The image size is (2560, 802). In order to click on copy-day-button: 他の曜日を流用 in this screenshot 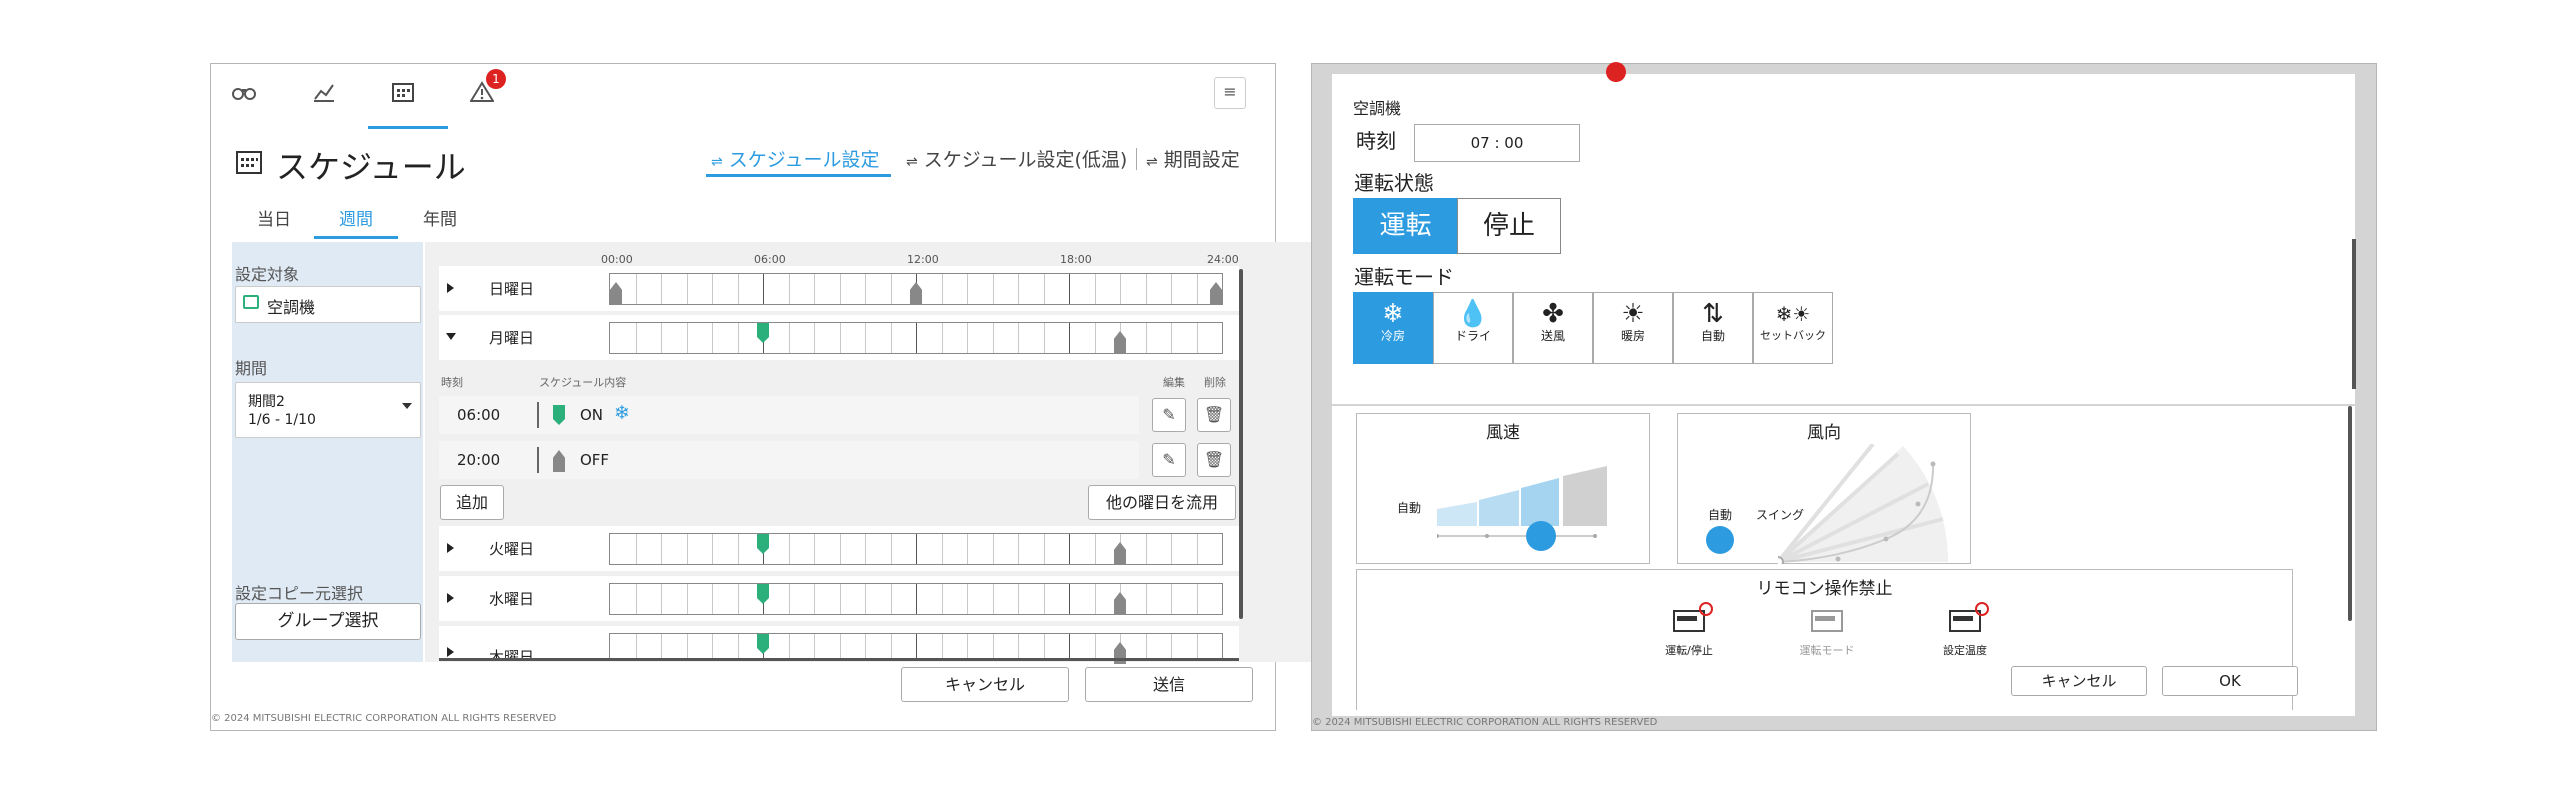, I will do `click(1162, 502)`.